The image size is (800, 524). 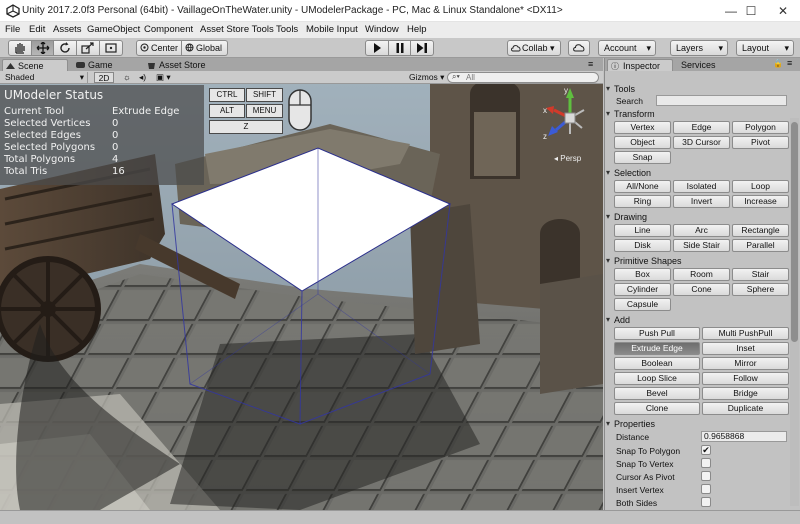 What do you see at coordinates (627, 48) in the screenshot?
I see `account-dropdown: Account ▾` at bounding box center [627, 48].